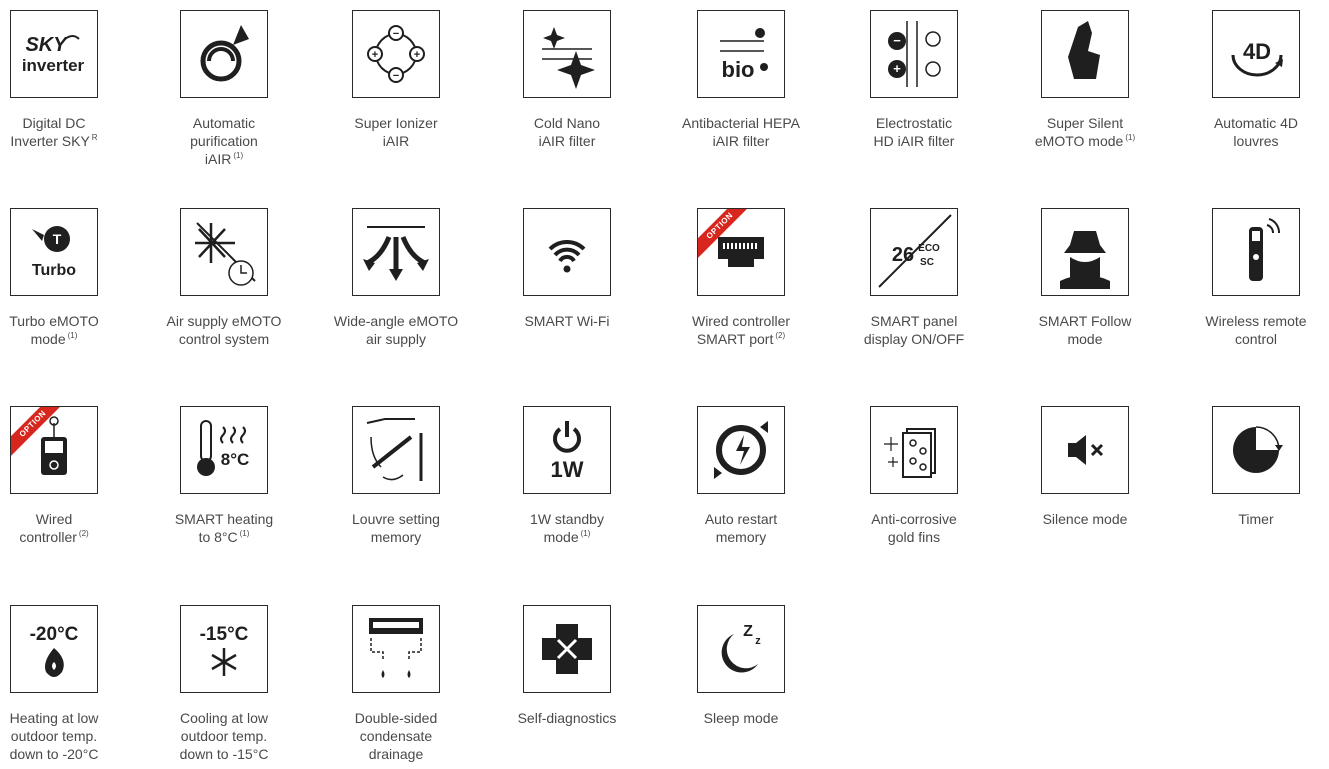 The height and width of the screenshot is (769, 1329). What do you see at coordinates (50, 132) in the screenshot?
I see `feature-label-text: Digital DC Inverter SKY` at bounding box center [50, 132].